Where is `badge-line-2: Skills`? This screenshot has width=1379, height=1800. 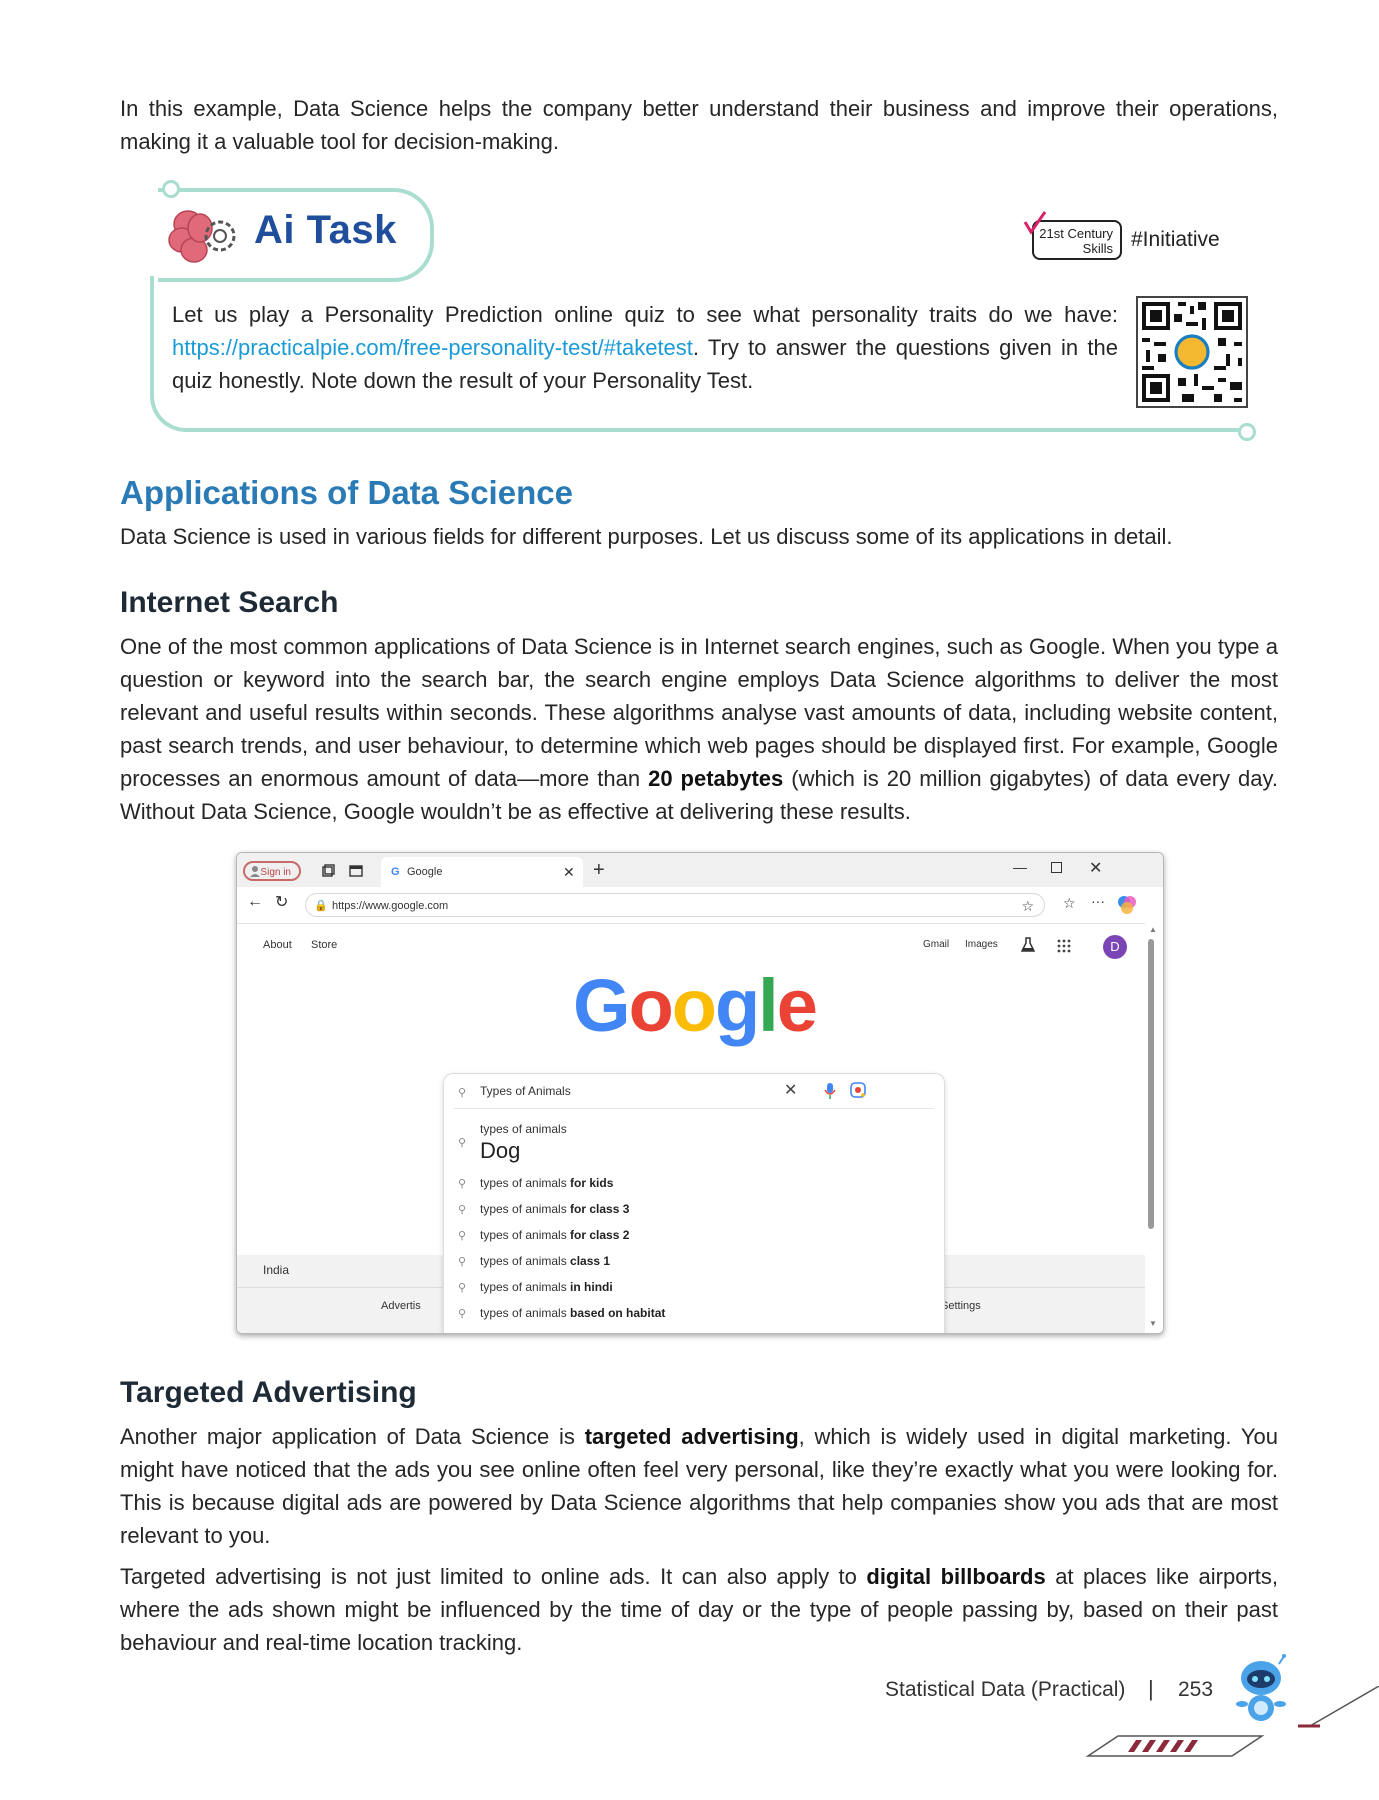 badge-line-2: Skills is located at coordinates (1097, 248).